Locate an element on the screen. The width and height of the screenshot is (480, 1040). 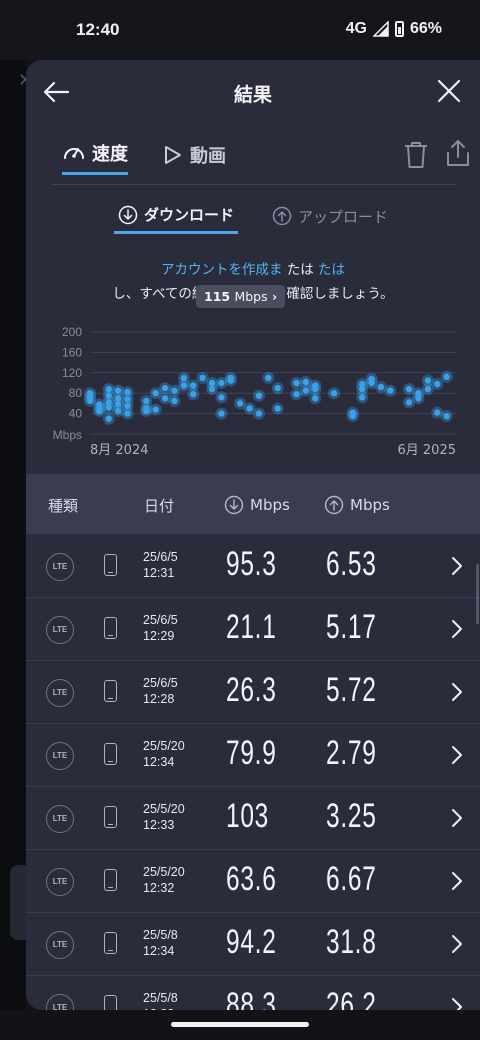
tab-speed: 速度 is located at coordinates (95, 157).